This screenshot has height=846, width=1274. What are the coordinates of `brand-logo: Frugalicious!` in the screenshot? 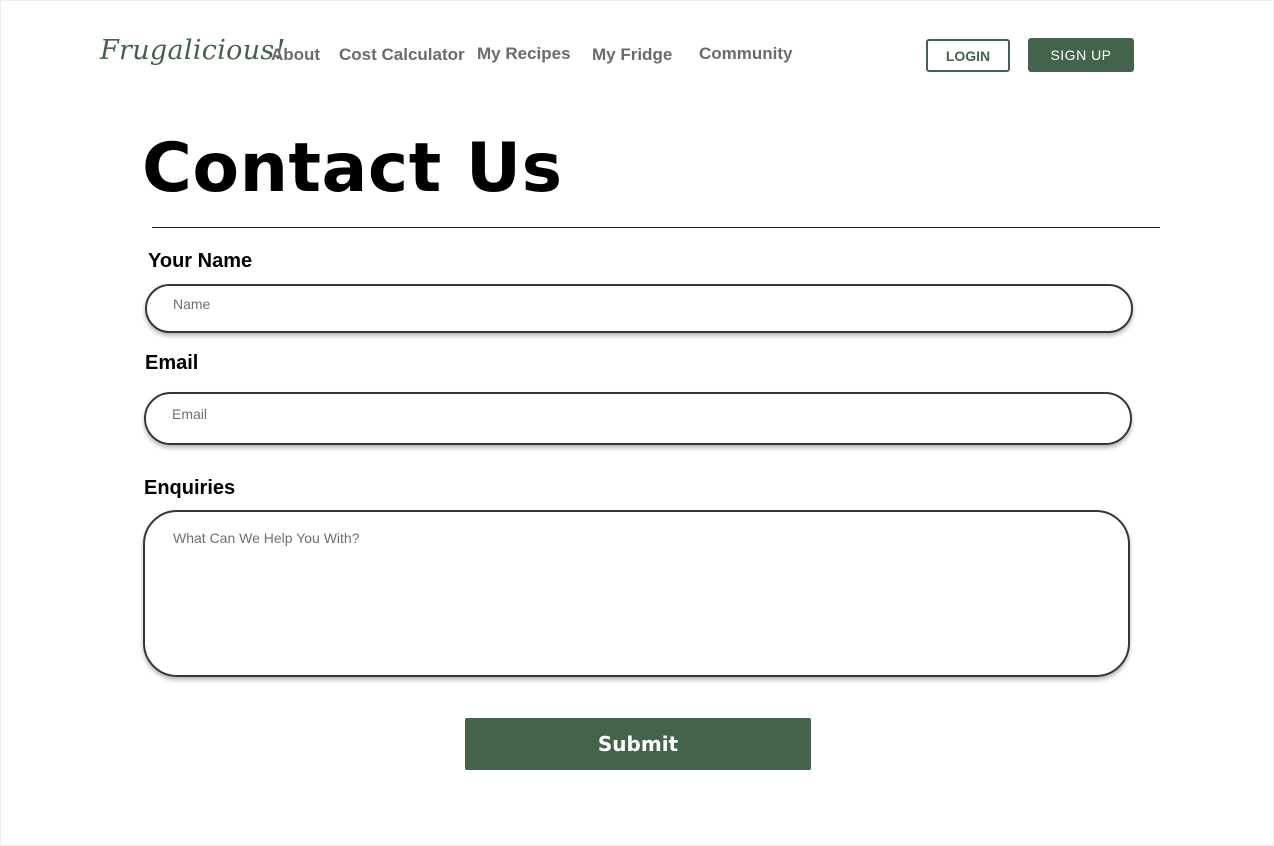 It's located at (193, 50).